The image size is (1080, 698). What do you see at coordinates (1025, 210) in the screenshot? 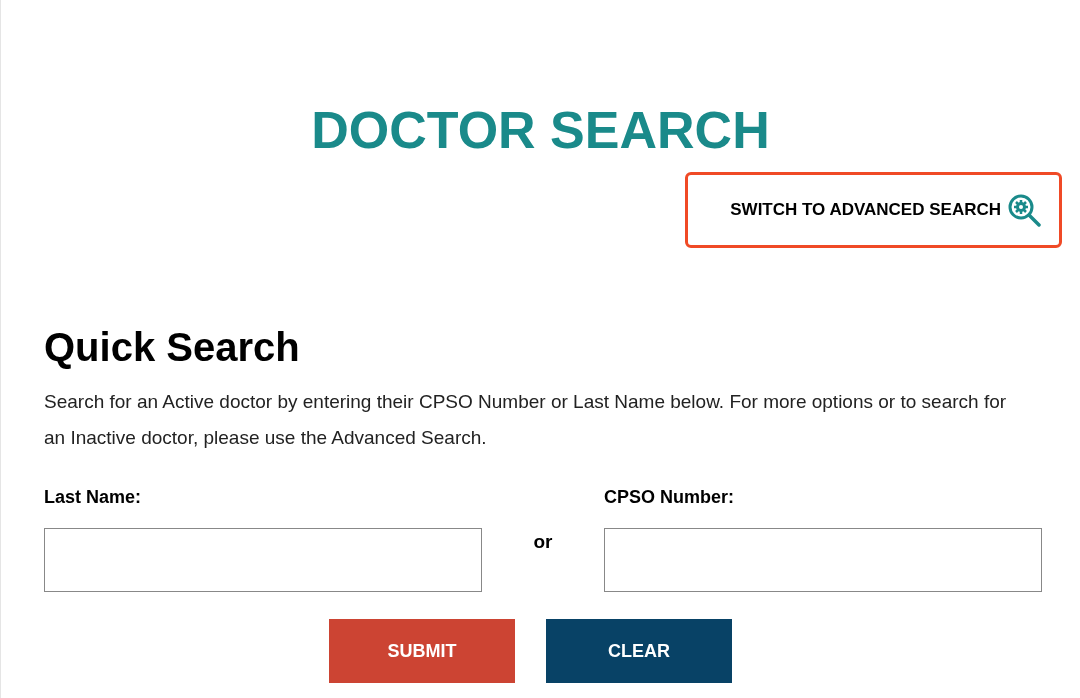
I see `search-settings-icon` at bounding box center [1025, 210].